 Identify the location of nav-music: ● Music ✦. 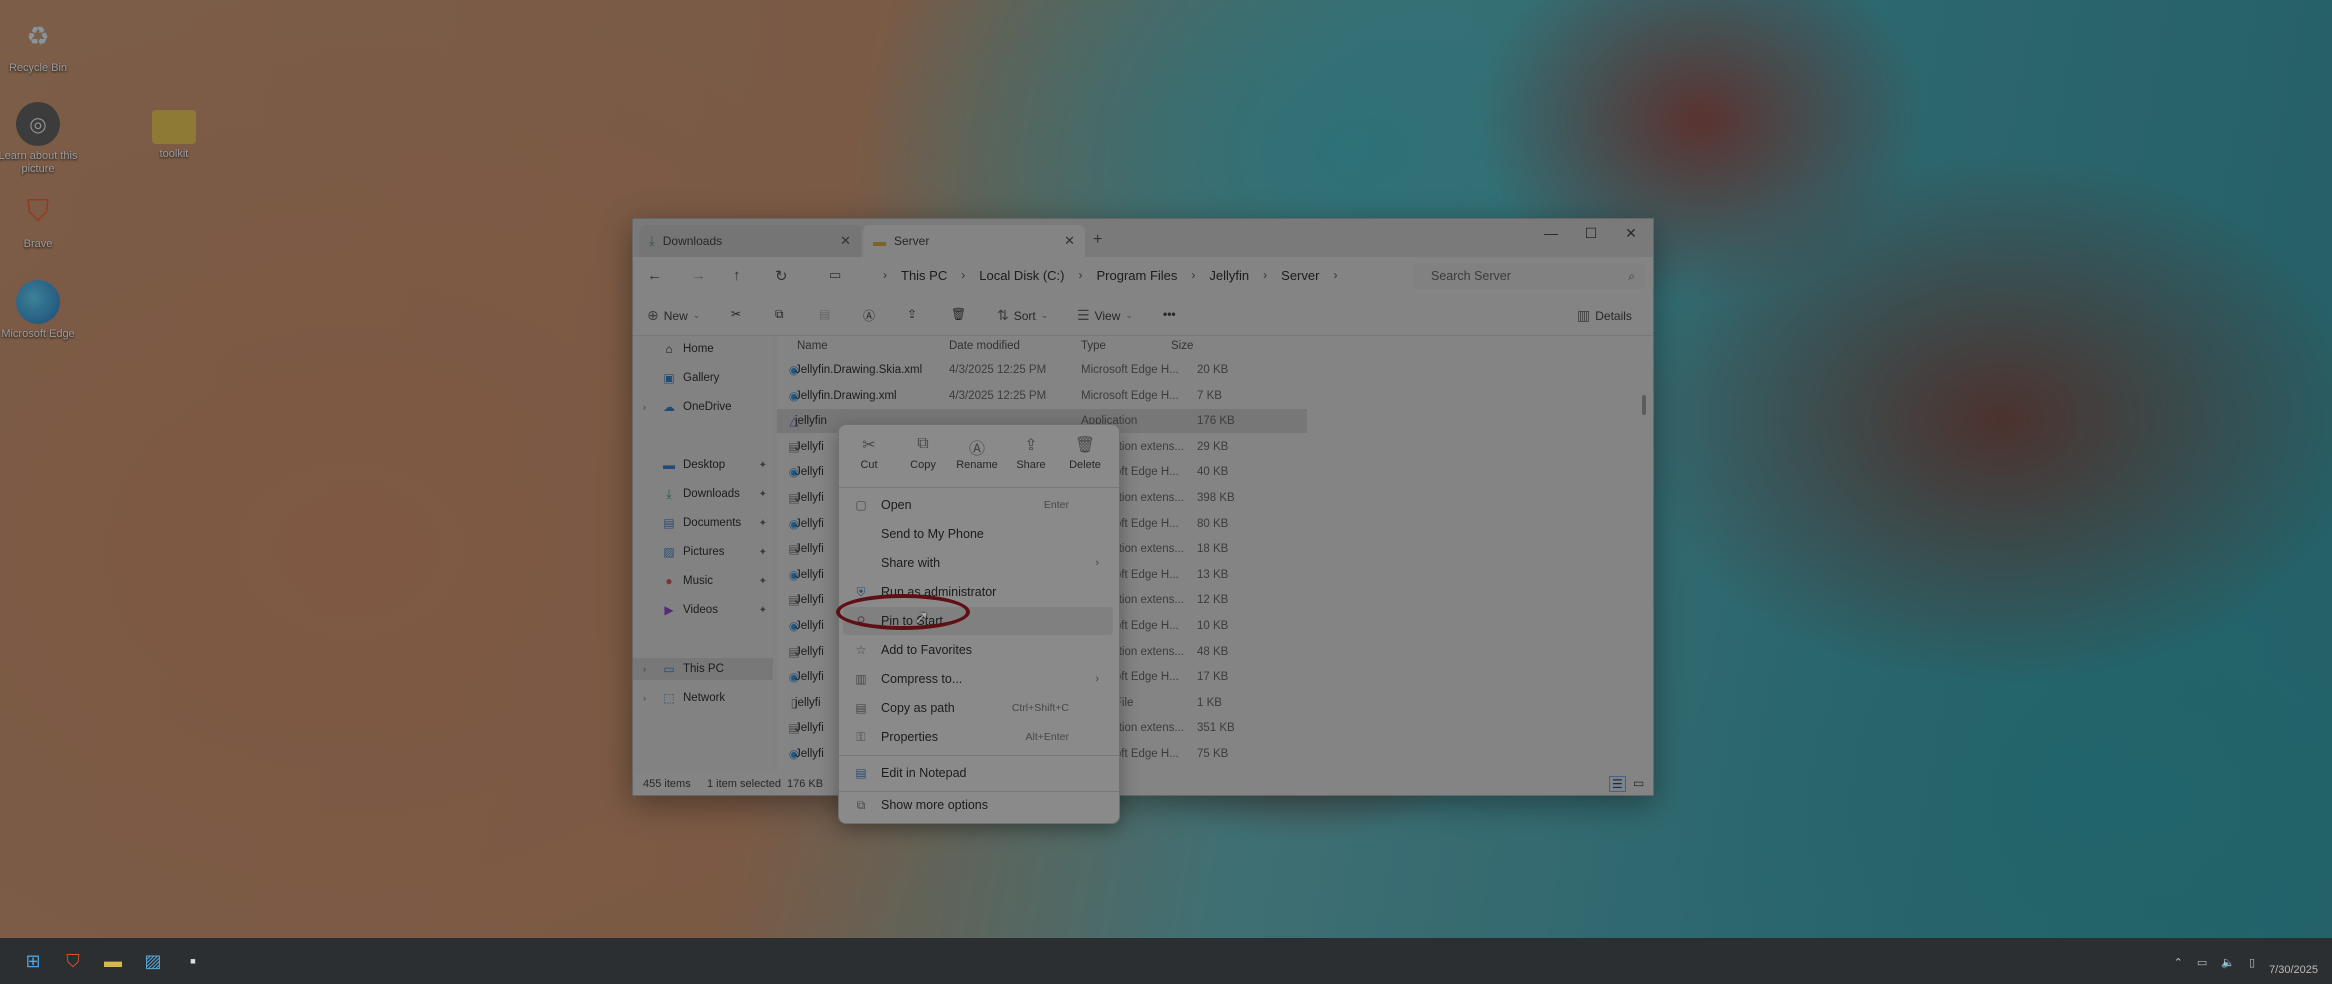
(703, 581).